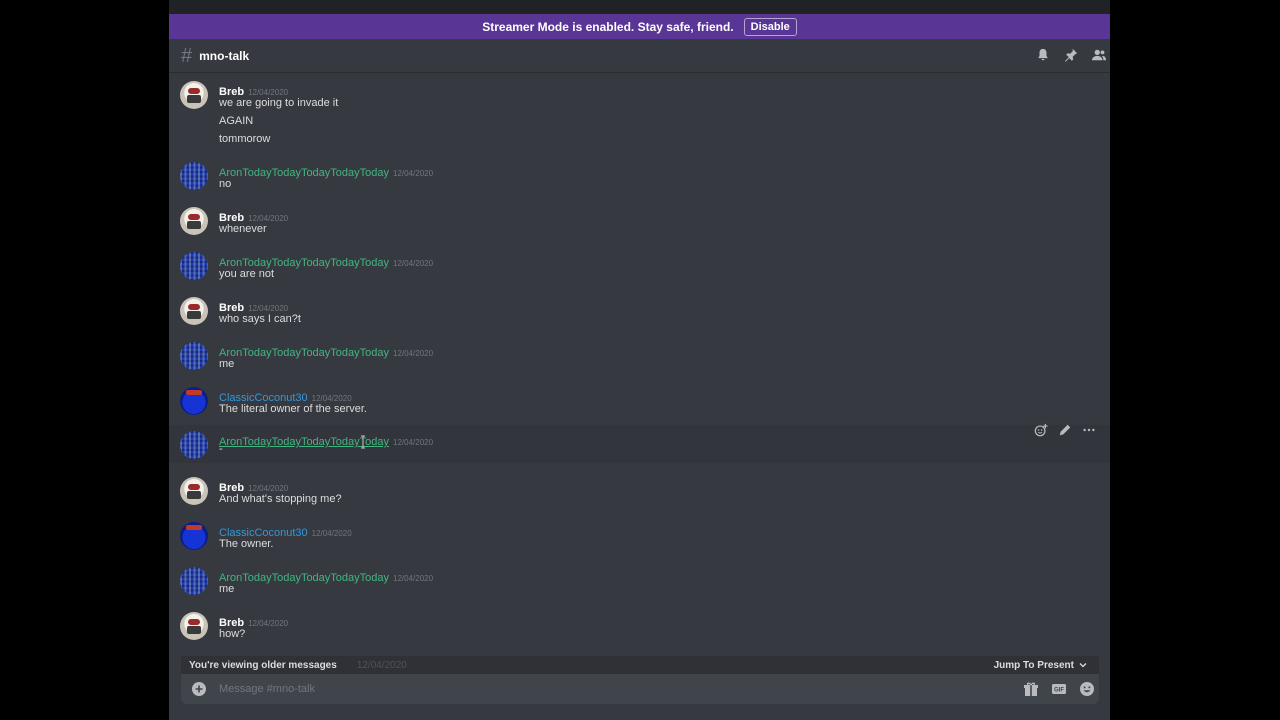 The image size is (1280, 720). I want to click on message-input: Message #mno-talk, so click(267, 689).